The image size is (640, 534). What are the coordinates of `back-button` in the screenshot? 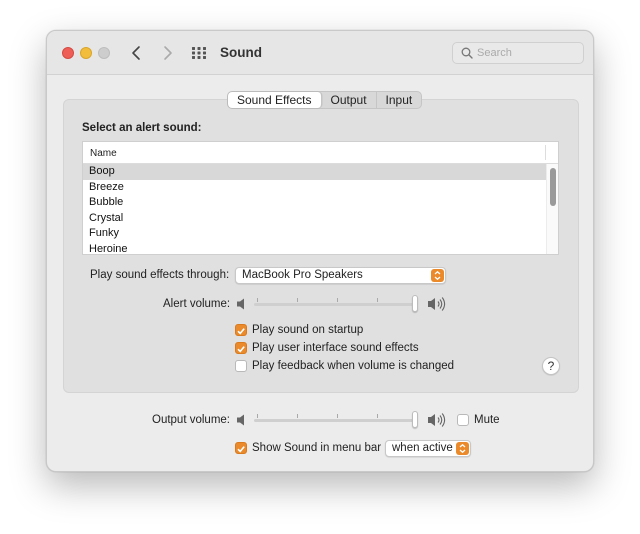 It's located at (137, 53).